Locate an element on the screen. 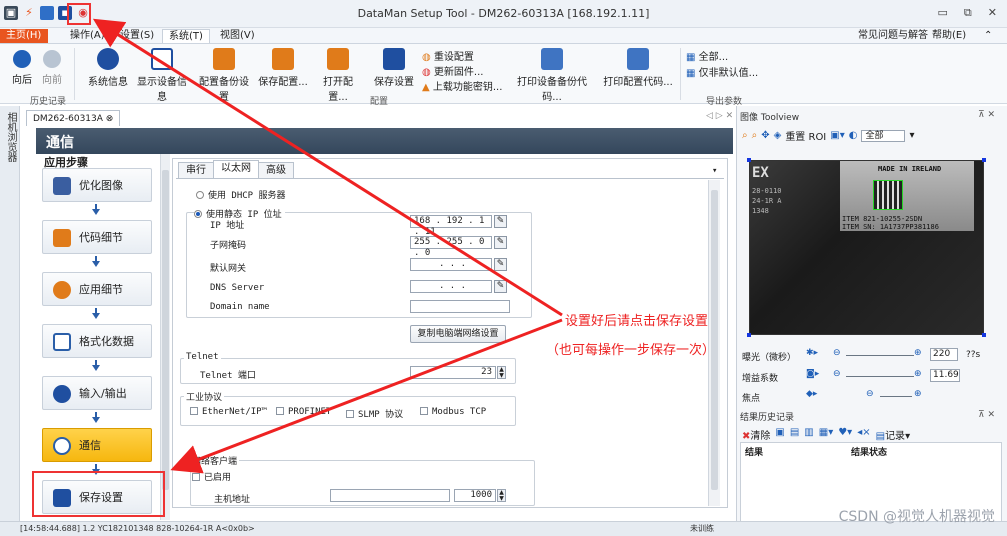 Image resolution: width=1007 pixels, height=536 pixels. copy-pc-network-button: 复制电脑端网络设置 is located at coordinates (458, 334).